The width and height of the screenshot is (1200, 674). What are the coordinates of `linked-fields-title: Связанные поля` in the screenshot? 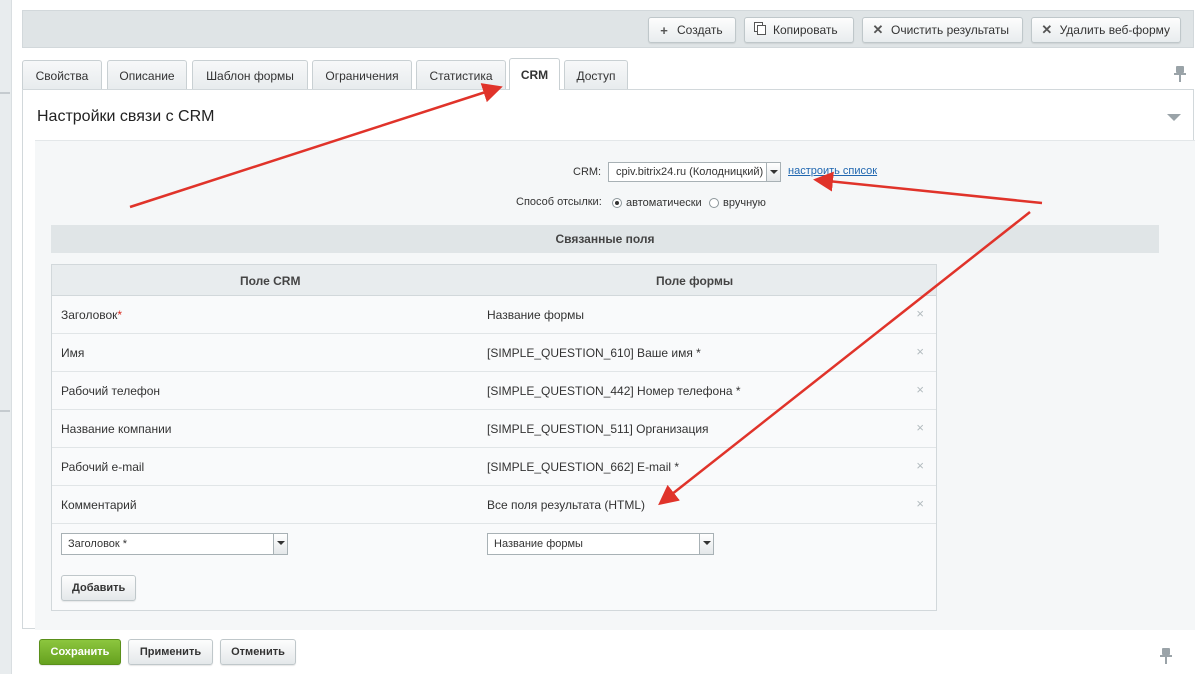 It's located at (605, 239).